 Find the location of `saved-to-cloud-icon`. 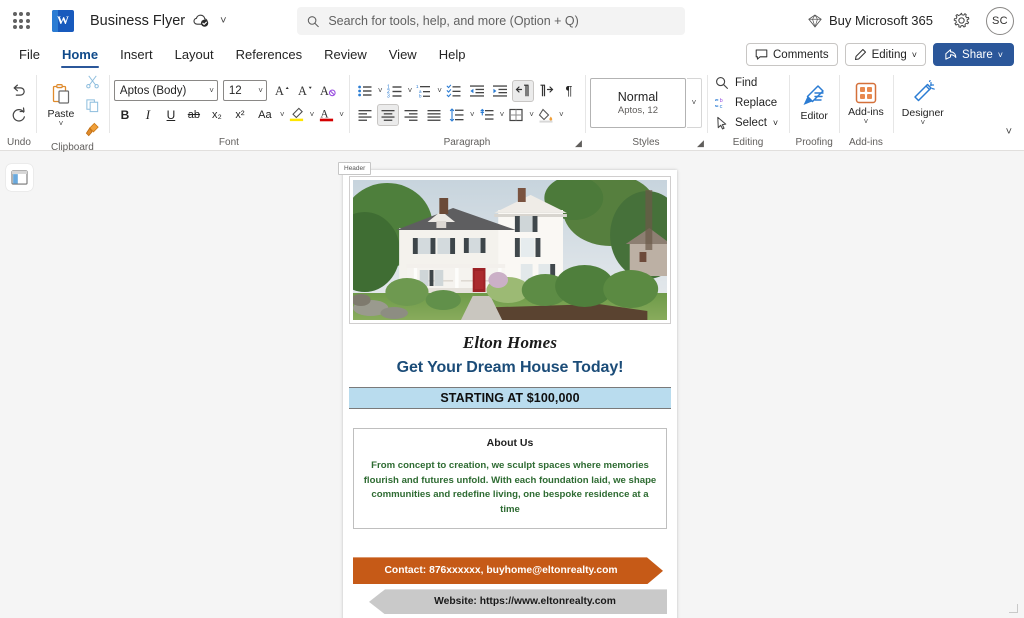

saved-to-cloud-icon is located at coordinates (201, 20).